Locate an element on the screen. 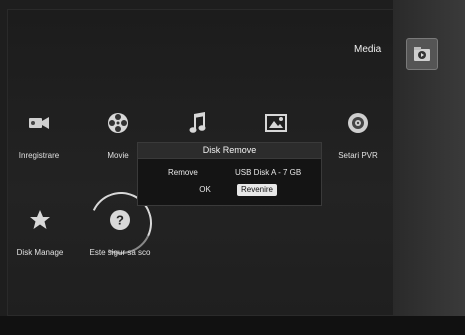 The height and width of the screenshot is (335, 465). music-note-icon is located at coordinates (198, 123).